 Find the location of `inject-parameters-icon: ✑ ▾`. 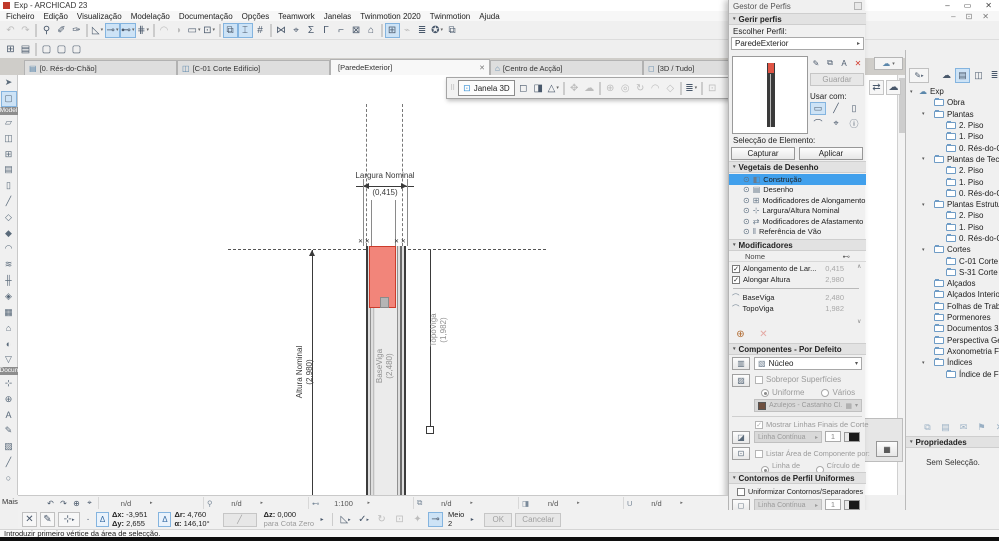

inject-parameters-icon: ✑ ▾ is located at coordinates (76, 30).